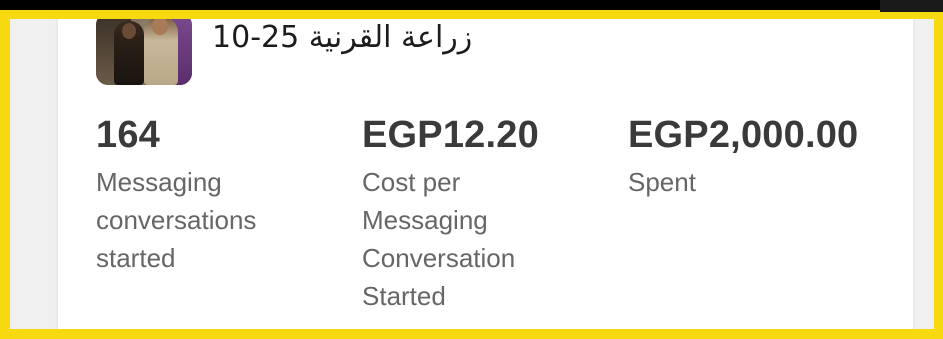  I want to click on metric-value: EGP12.20, so click(450, 135).